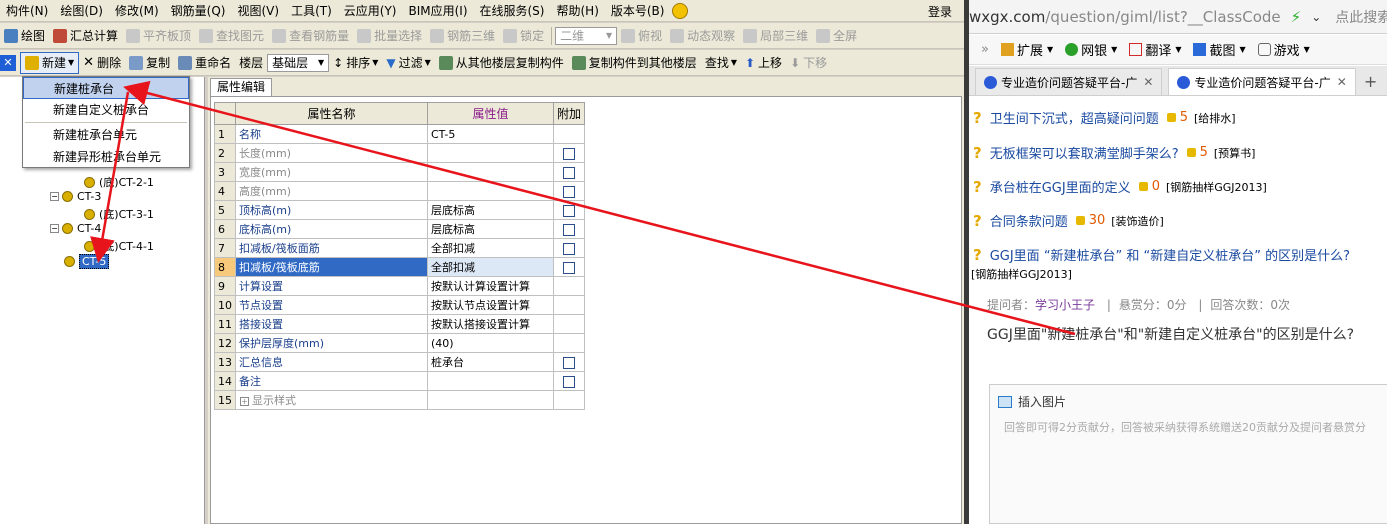 This screenshot has height=524, width=1387. I want to click on top-view-button: 俯视, so click(641, 36).